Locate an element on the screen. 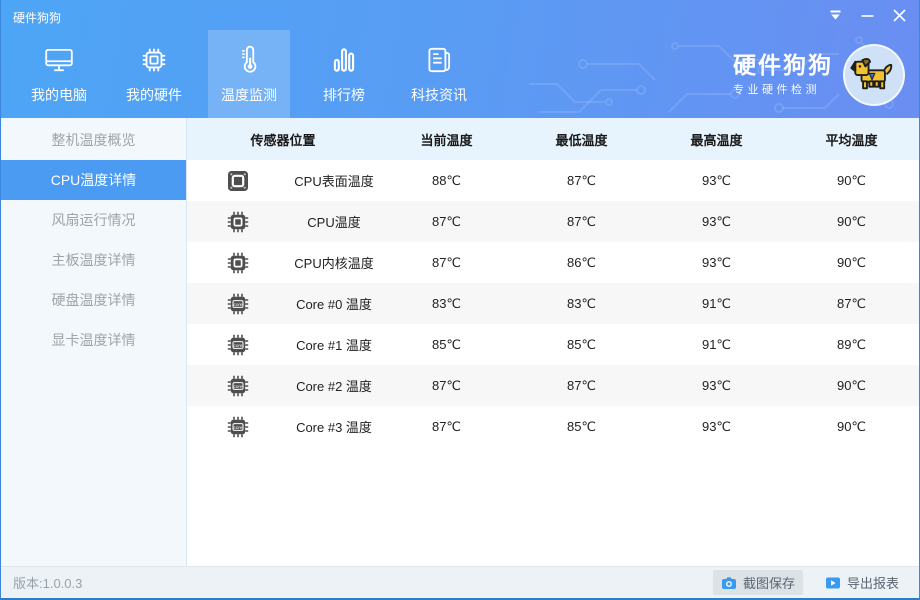  sidebar-item: 硬盘温度详情 is located at coordinates (93, 300).